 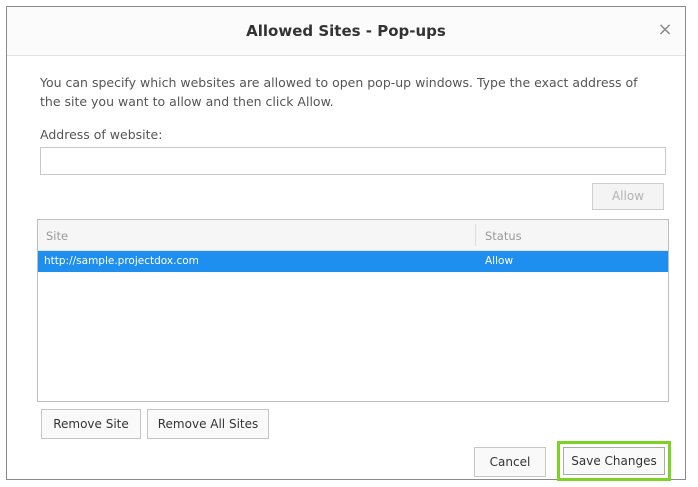 I want to click on site-cell: http://sample.projectdox.com, so click(x=121, y=261).